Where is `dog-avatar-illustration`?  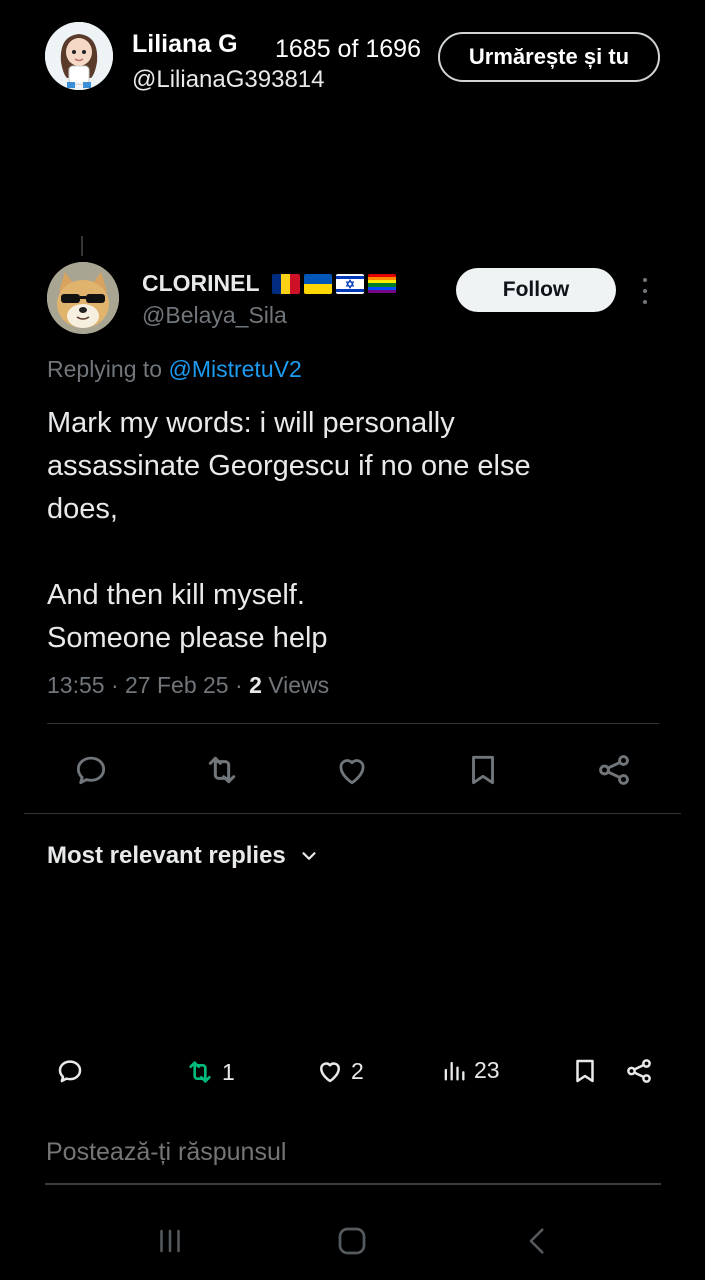 dog-avatar-illustration is located at coordinates (83, 298).